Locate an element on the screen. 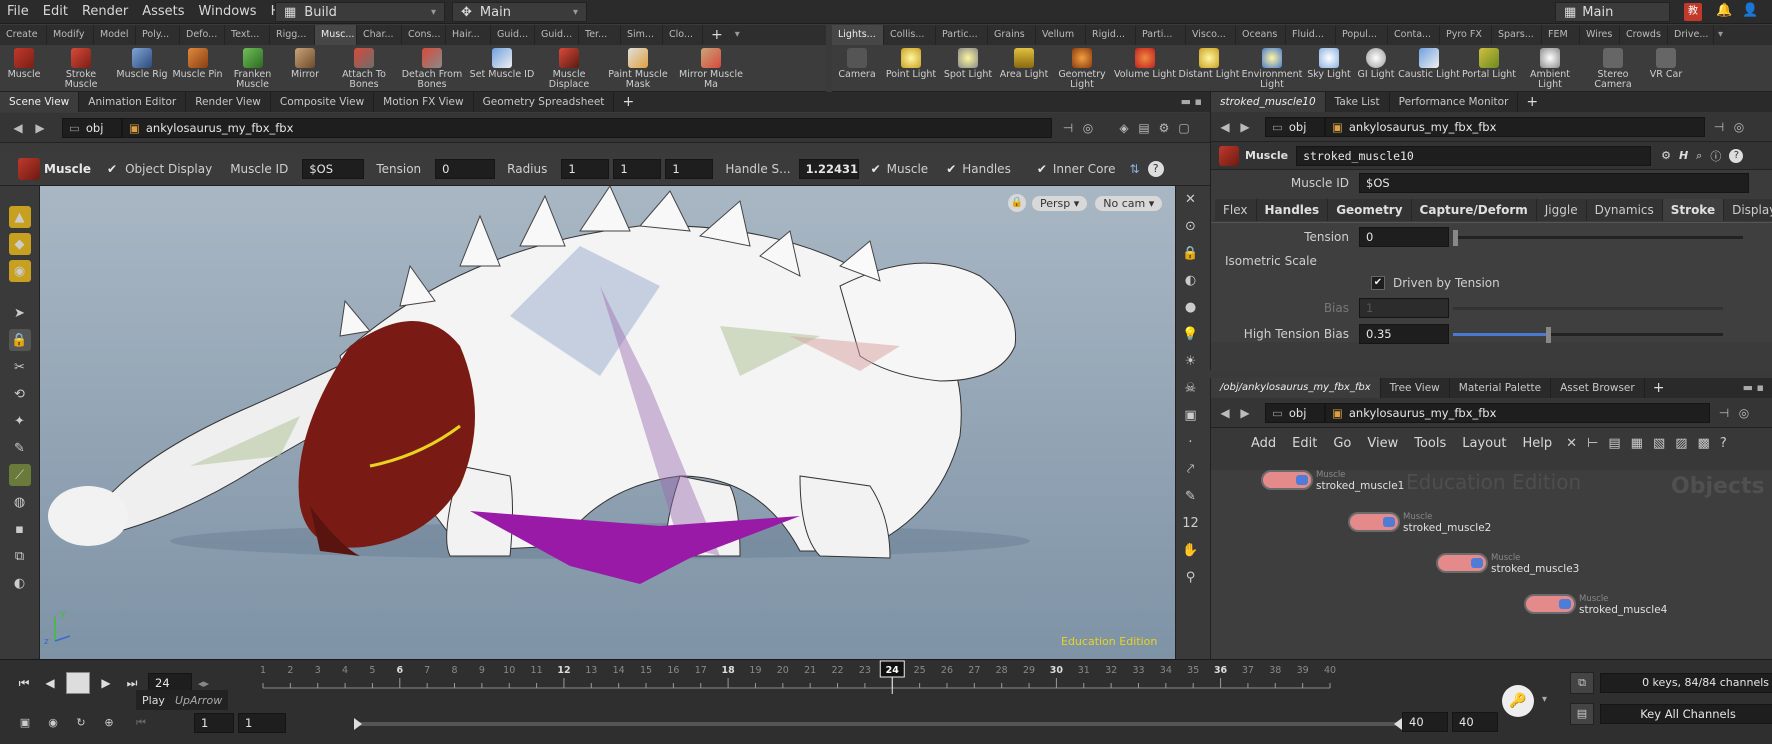  tool-area-light: Area Light is located at coordinates (1024, 68).